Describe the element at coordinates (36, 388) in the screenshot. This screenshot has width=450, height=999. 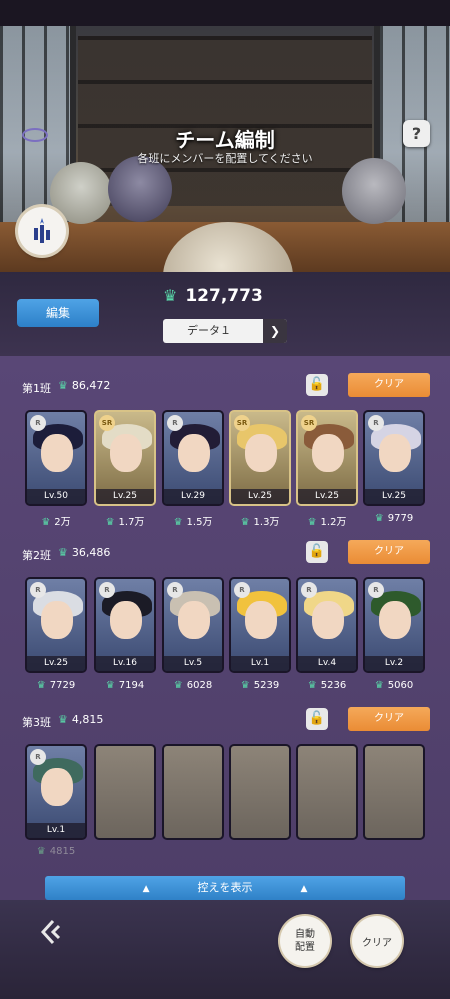
I see `group-label: 第1班` at that location.